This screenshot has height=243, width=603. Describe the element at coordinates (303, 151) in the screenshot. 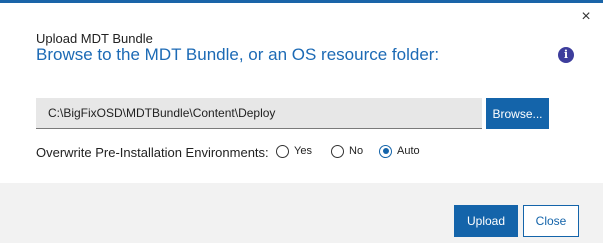

I see `radio-yes-label: Yes` at that location.